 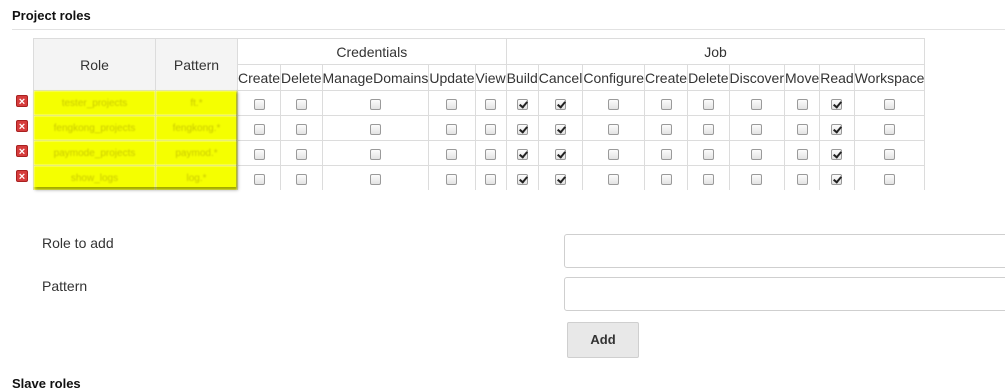 What do you see at coordinates (78, 243) in the screenshot?
I see `role-to-add-label: Role to add` at bounding box center [78, 243].